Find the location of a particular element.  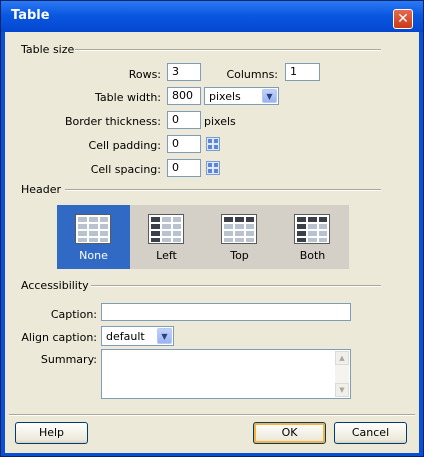

section-header: Header is located at coordinates (41, 189).